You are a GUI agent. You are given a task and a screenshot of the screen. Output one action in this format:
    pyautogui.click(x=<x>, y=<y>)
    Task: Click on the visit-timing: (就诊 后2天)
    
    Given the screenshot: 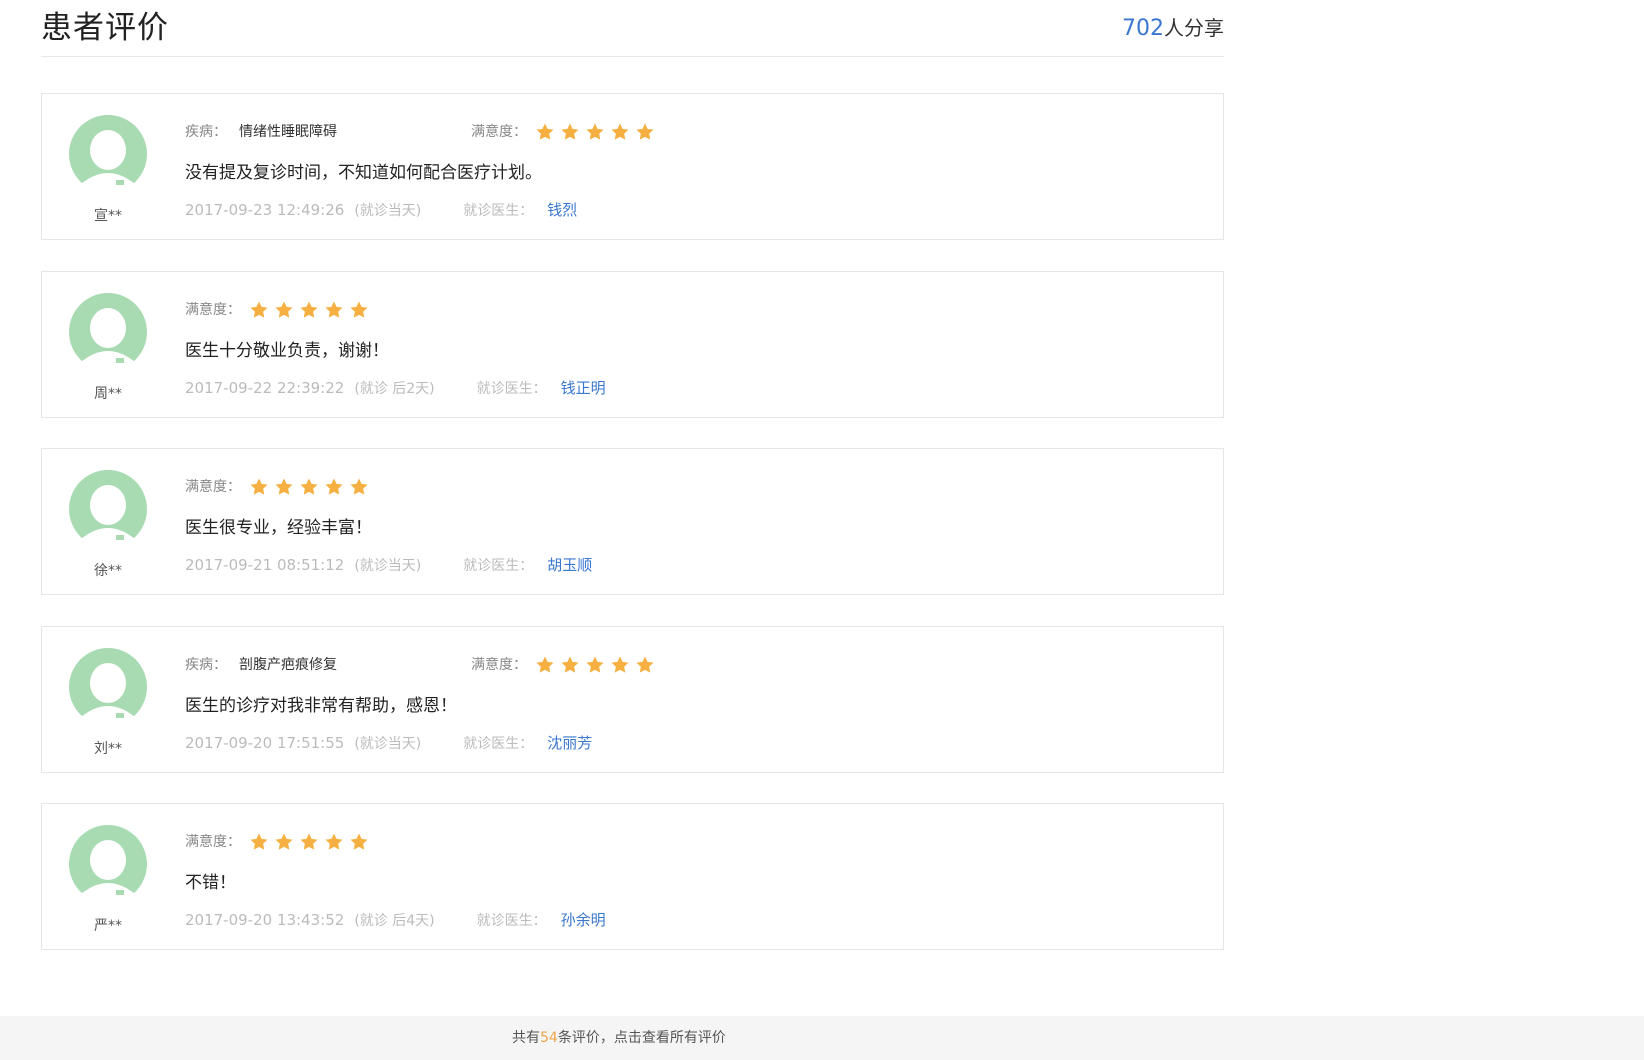 What is the action you would take?
    pyautogui.click(x=394, y=389)
    